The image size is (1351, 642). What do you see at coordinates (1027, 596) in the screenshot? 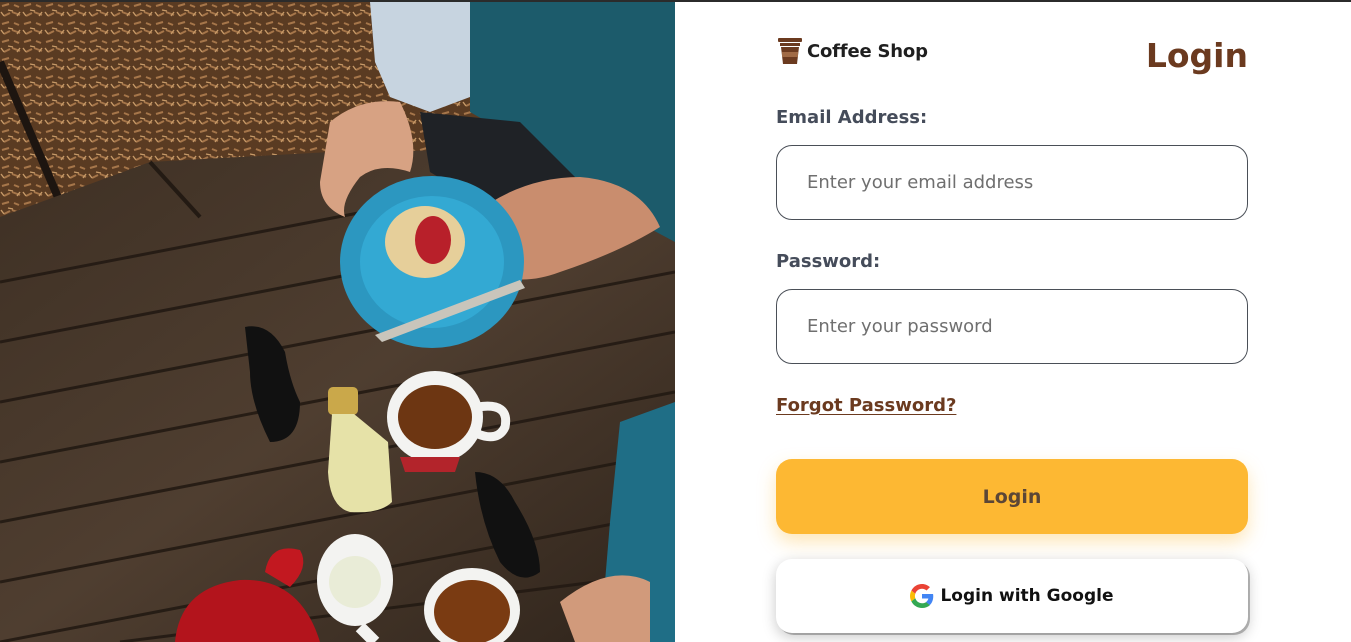
I see `google-button-label: Login with Google` at bounding box center [1027, 596].